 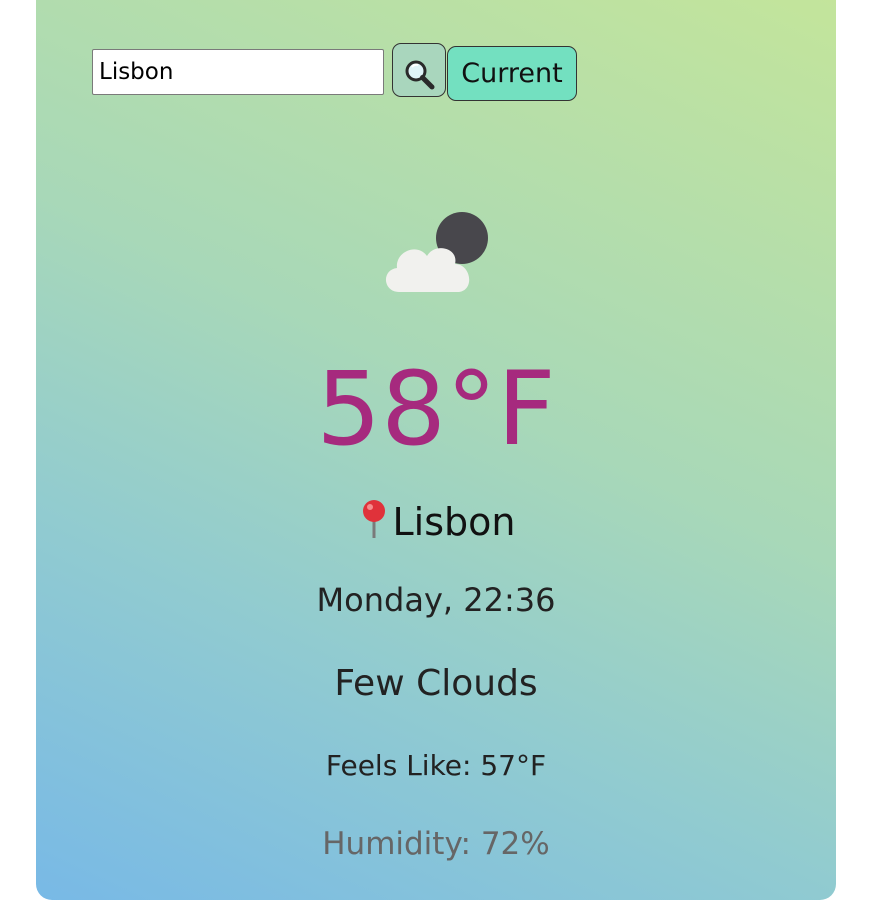 I want to click on date-time: Monday, 22:36, so click(x=436, y=600).